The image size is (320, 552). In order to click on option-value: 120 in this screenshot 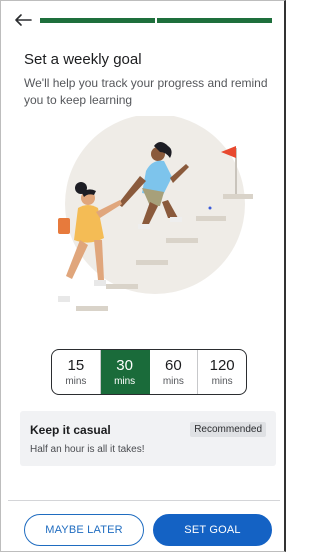, I will do `click(222, 365)`.